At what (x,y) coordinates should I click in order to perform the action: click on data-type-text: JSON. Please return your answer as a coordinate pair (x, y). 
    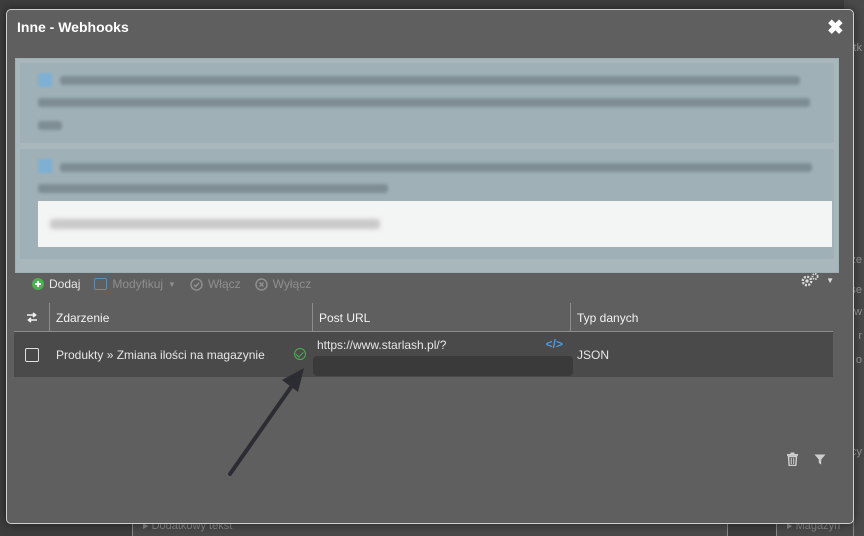
    Looking at the image, I should click on (593, 354).